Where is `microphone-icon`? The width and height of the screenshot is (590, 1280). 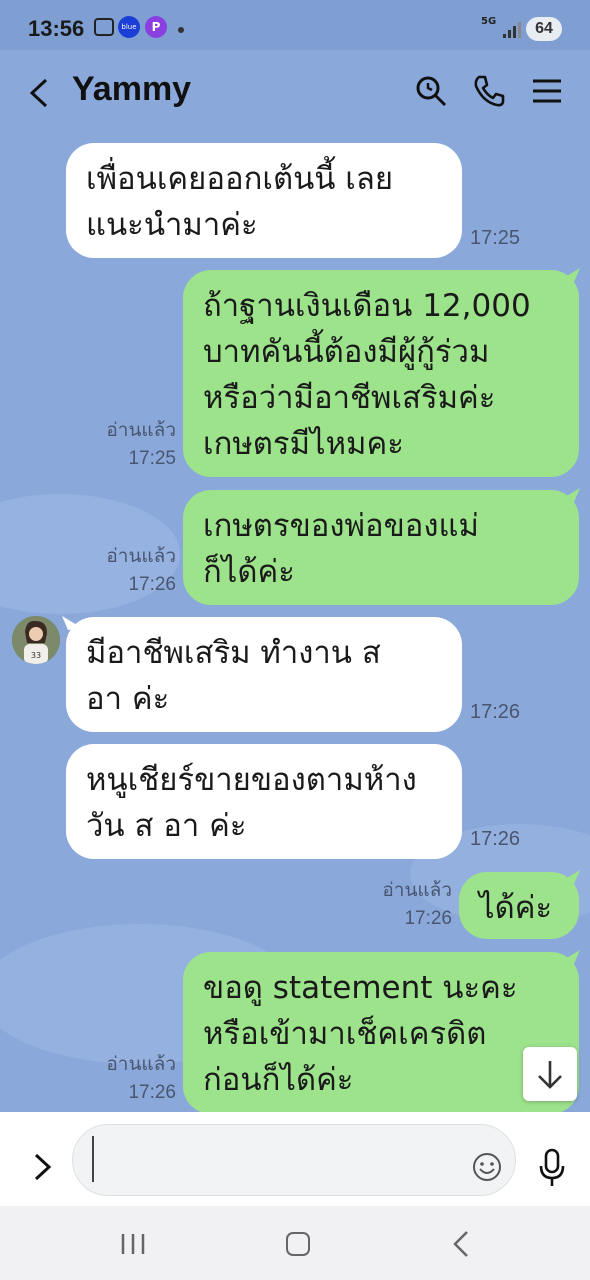 microphone-icon is located at coordinates (552, 1168).